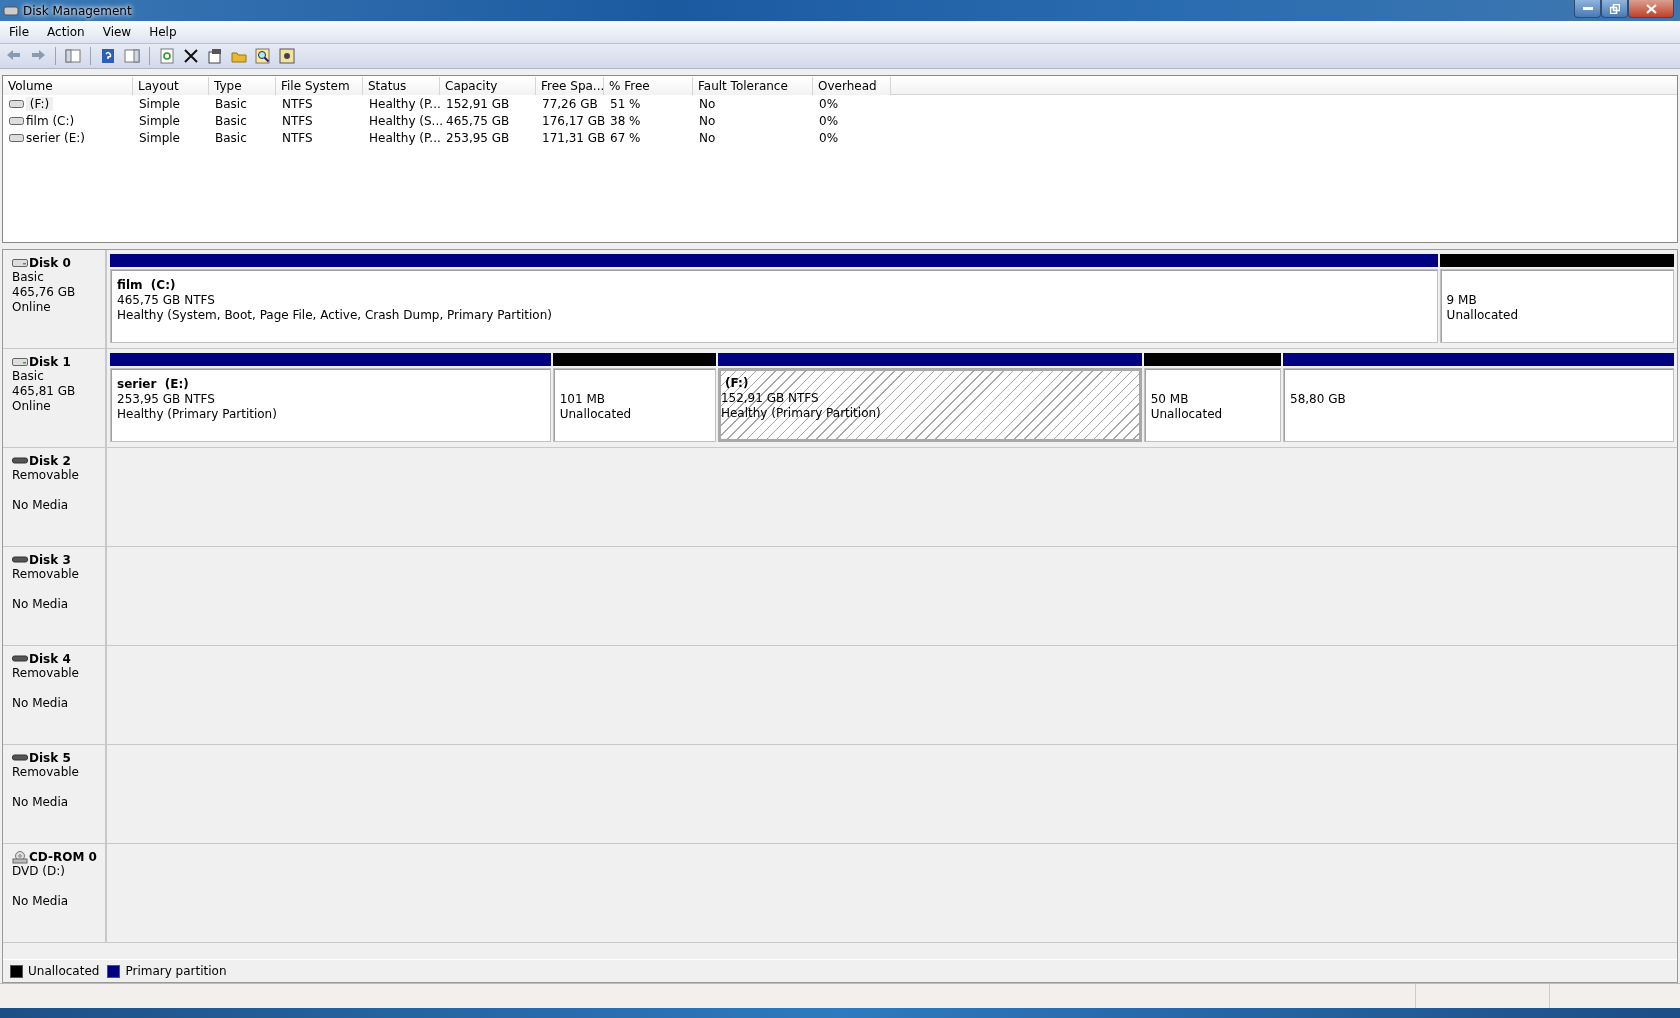 The height and width of the screenshot is (1018, 1680). What do you see at coordinates (1212, 405) in the screenshot?
I see `partition-block: 50 MB Unallocated` at bounding box center [1212, 405].